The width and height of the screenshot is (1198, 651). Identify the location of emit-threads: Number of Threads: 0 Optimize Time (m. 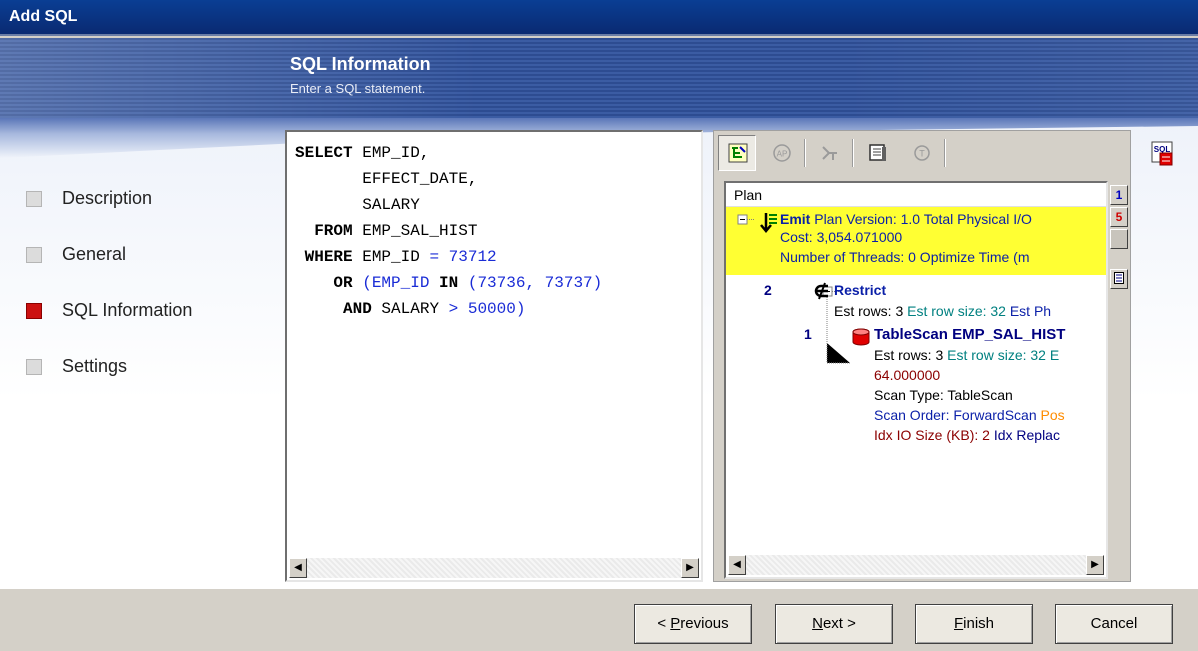
(905, 257).